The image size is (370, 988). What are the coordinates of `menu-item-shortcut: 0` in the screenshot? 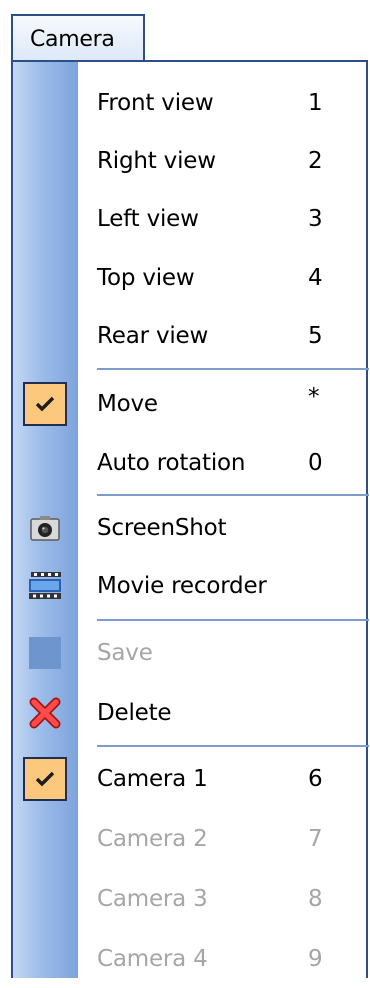 It's located at (315, 463).